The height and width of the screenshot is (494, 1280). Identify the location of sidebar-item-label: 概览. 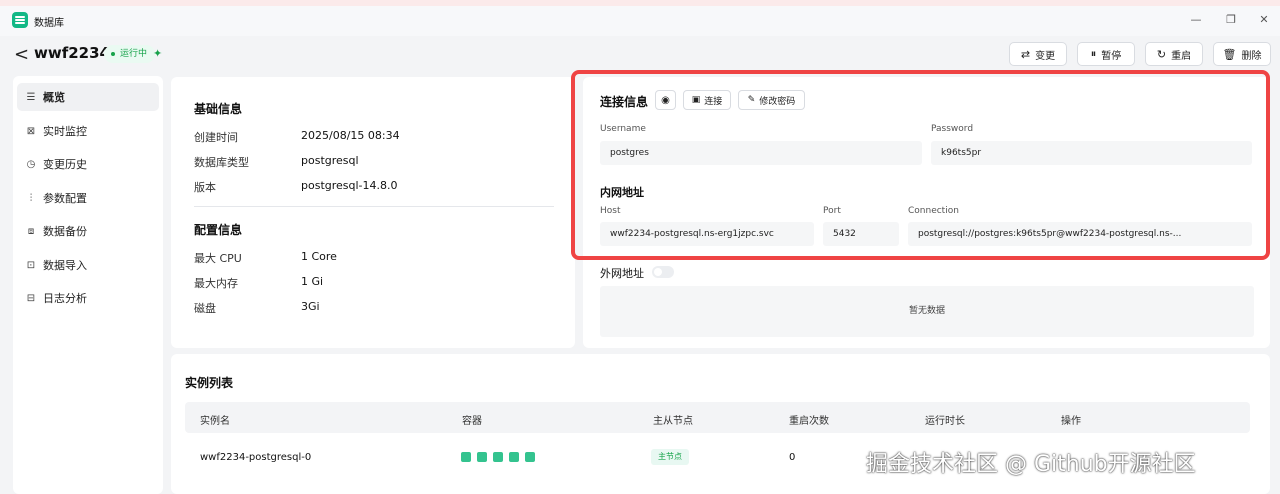
(54, 97).